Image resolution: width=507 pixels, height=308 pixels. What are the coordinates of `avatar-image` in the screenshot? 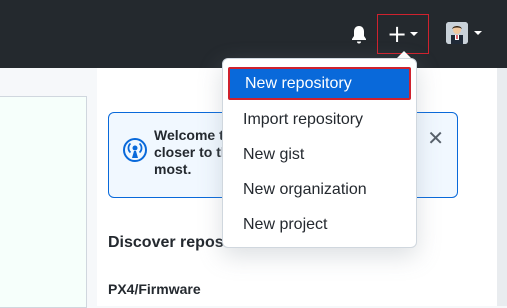 It's located at (457, 33).